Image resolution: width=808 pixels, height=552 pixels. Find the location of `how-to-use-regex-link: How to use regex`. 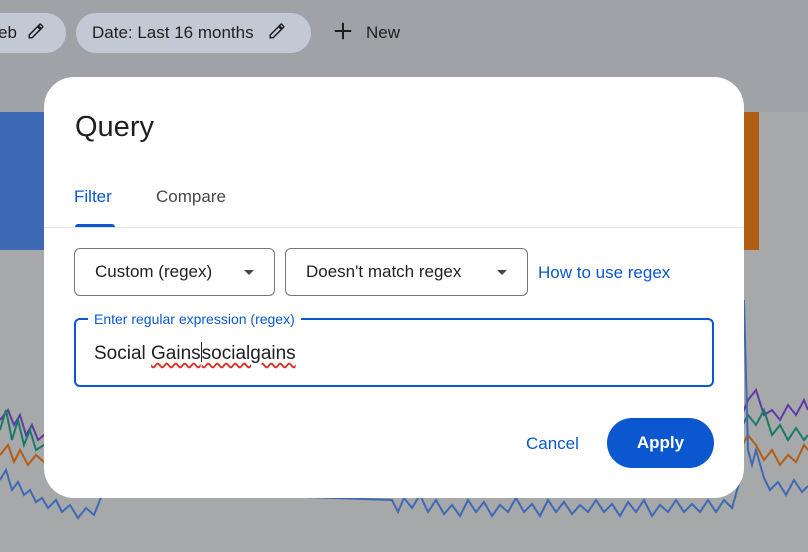

how-to-use-regex-link: How to use regex is located at coordinates (604, 273).